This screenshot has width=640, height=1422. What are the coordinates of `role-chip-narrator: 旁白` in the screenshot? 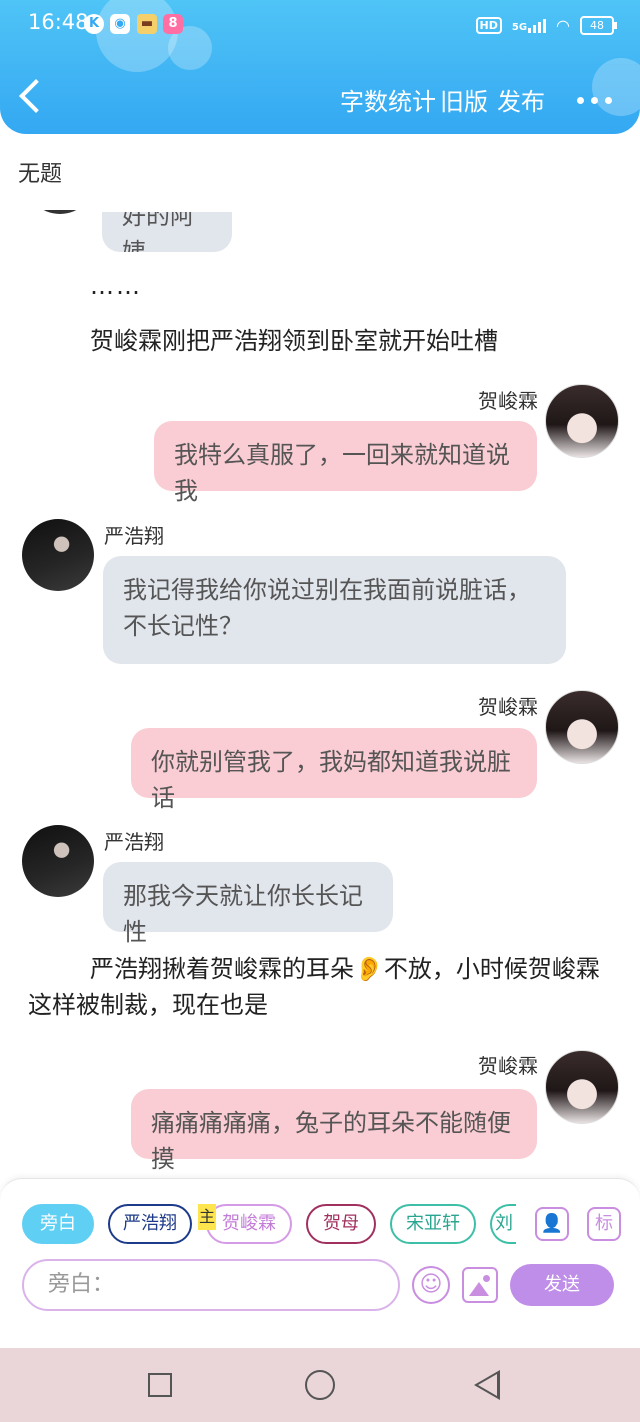 It's located at (58, 1224).